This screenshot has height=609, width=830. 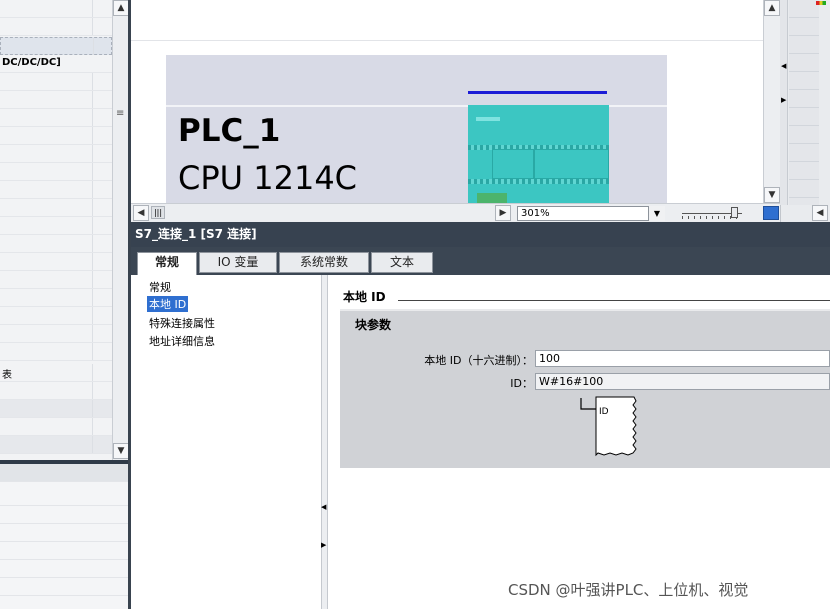 I want to click on tab-io-tags: IO 变量, so click(x=238, y=262).